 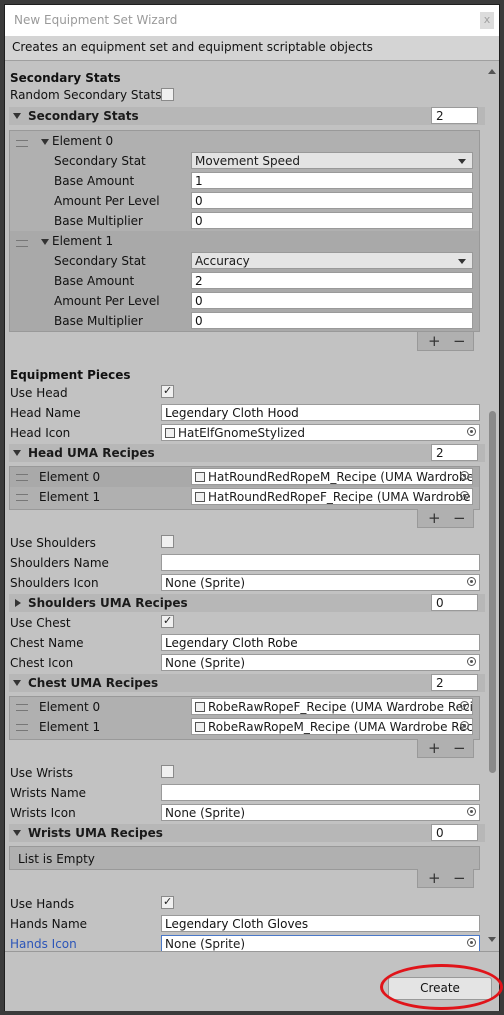 What do you see at coordinates (440, 988) in the screenshot?
I see `create-button: Create` at bounding box center [440, 988].